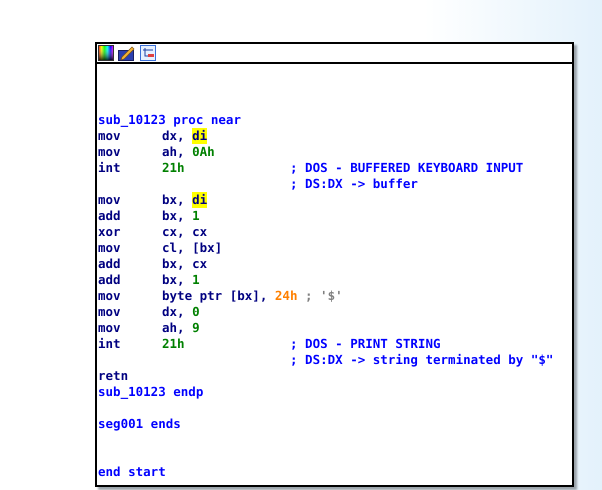 This screenshot has width=602, height=490. I want to click on operand: 9, so click(196, 328).